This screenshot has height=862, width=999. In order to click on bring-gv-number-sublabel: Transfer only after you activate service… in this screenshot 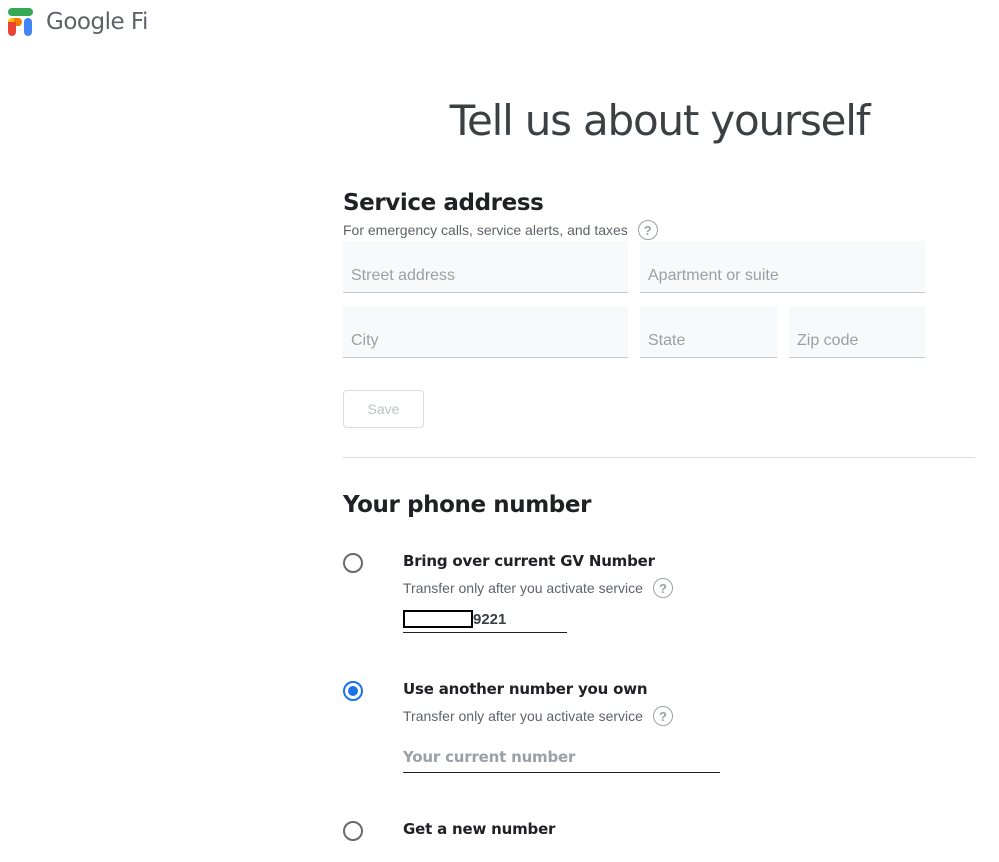, I will do `click(538, 588)`.